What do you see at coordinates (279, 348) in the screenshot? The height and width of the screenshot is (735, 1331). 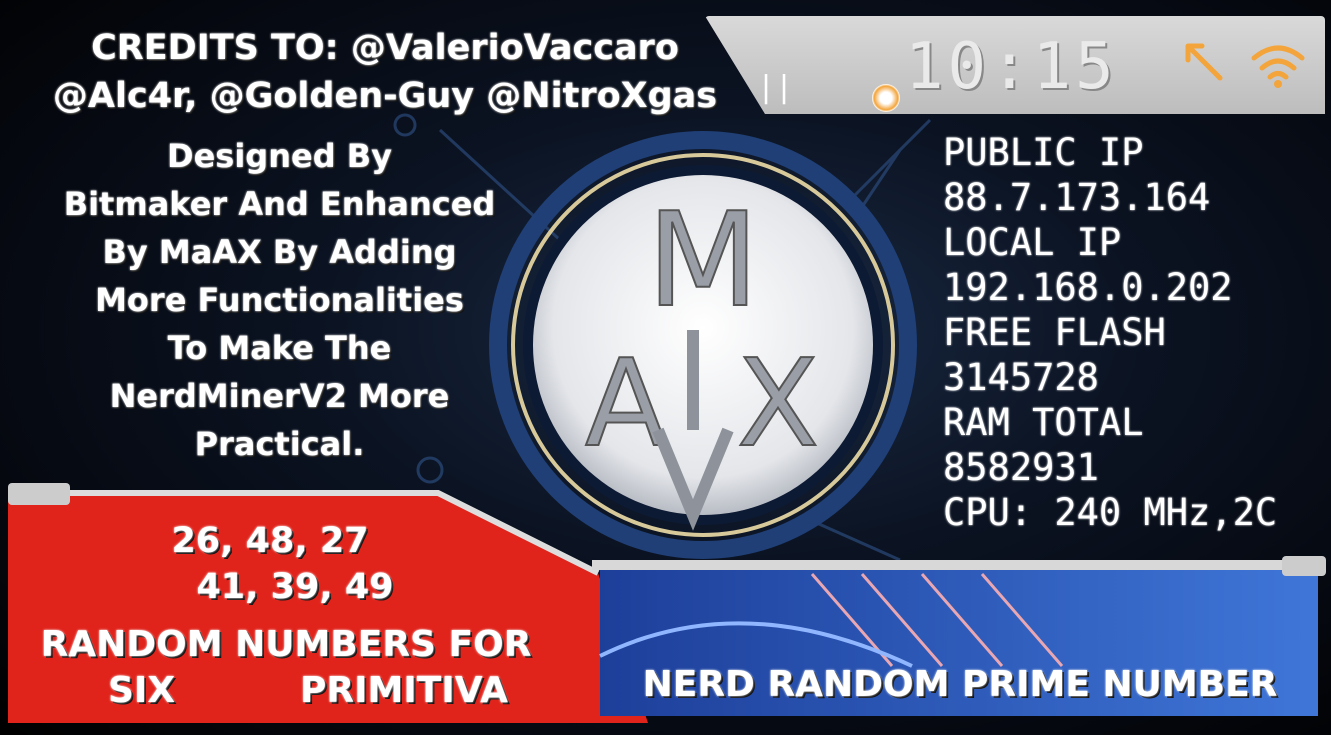 I see `design-line: To Make The` at bounding box center [279, 348].